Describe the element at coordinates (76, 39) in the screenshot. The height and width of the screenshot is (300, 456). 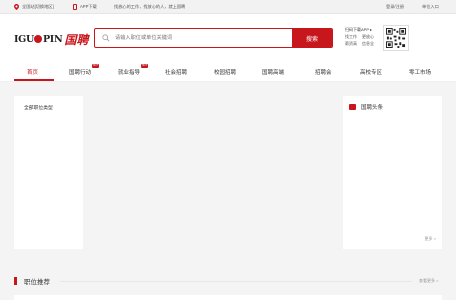
I see `logo-chinese: 国聘` at that location.